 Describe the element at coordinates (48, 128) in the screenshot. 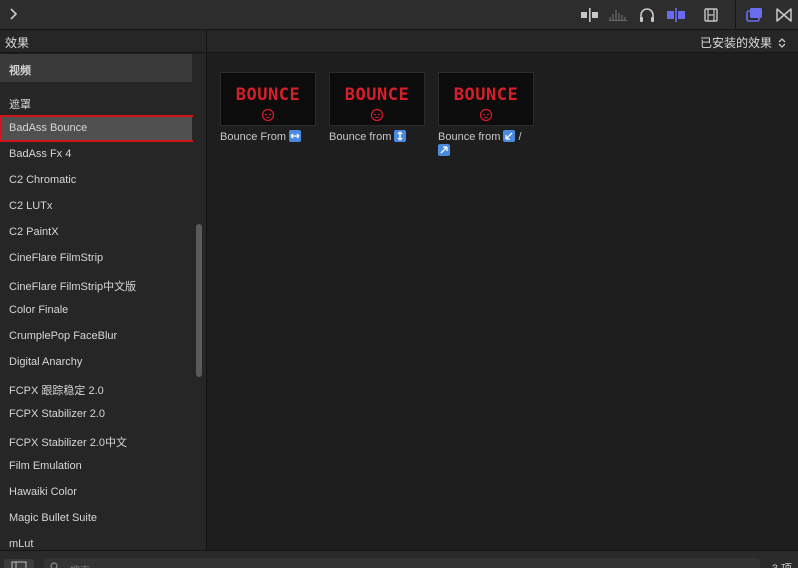

I see `sidebar-item-label: BadAss Bounce` at that location.